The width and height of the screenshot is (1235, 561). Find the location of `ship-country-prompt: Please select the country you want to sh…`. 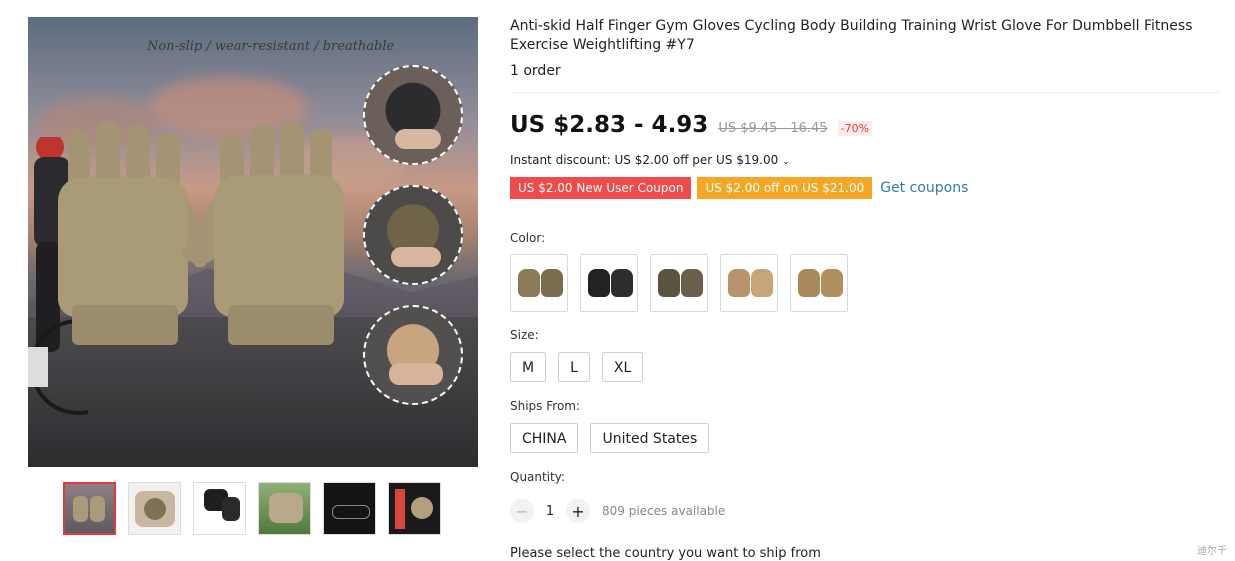

ship-country-prompt: Please select the country you want to sh… is located at coordinates (665, 553).